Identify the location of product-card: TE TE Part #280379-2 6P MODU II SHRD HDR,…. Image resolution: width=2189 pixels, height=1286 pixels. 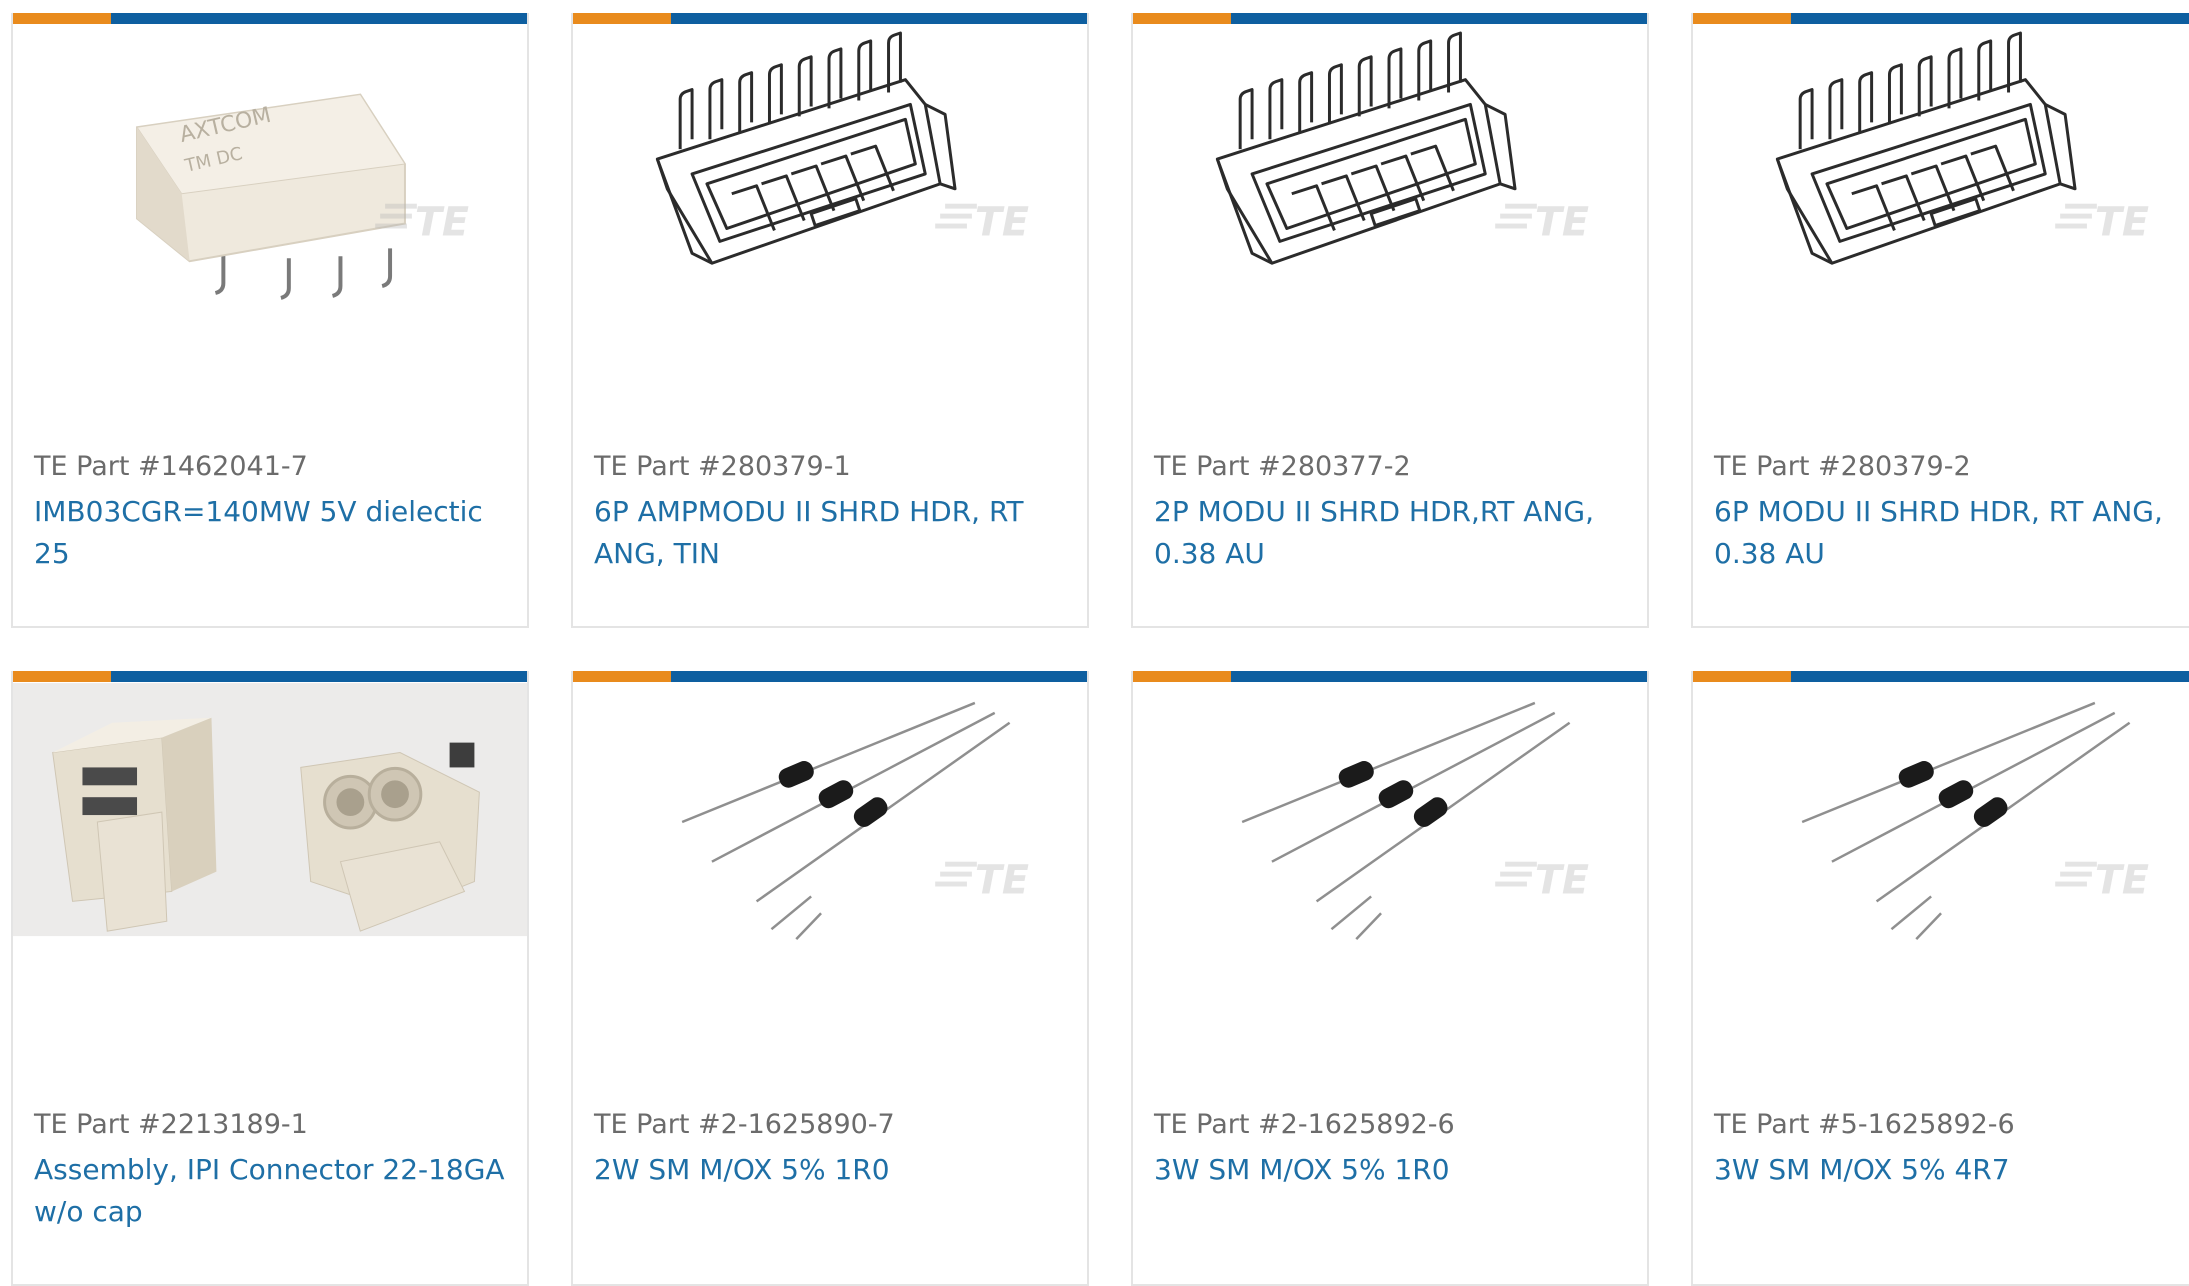
(1940, 320).